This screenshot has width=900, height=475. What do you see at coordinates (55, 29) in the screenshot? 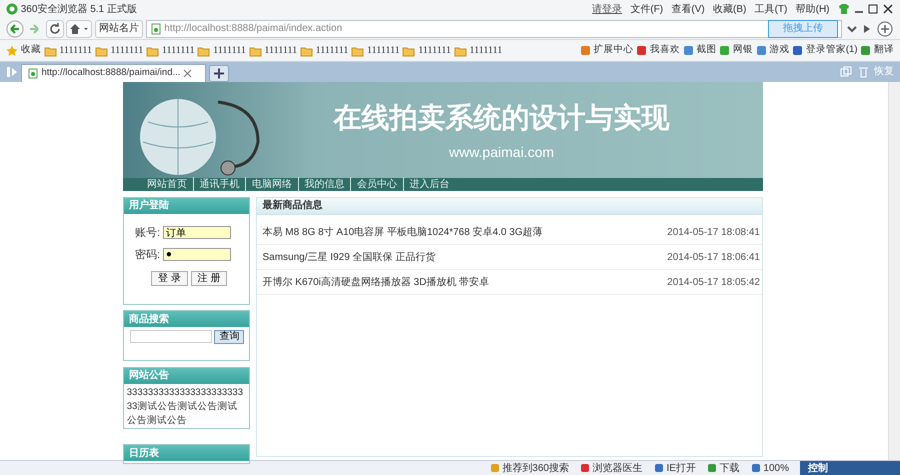
I see `refresh-icon` at bounding box center [55, 29].